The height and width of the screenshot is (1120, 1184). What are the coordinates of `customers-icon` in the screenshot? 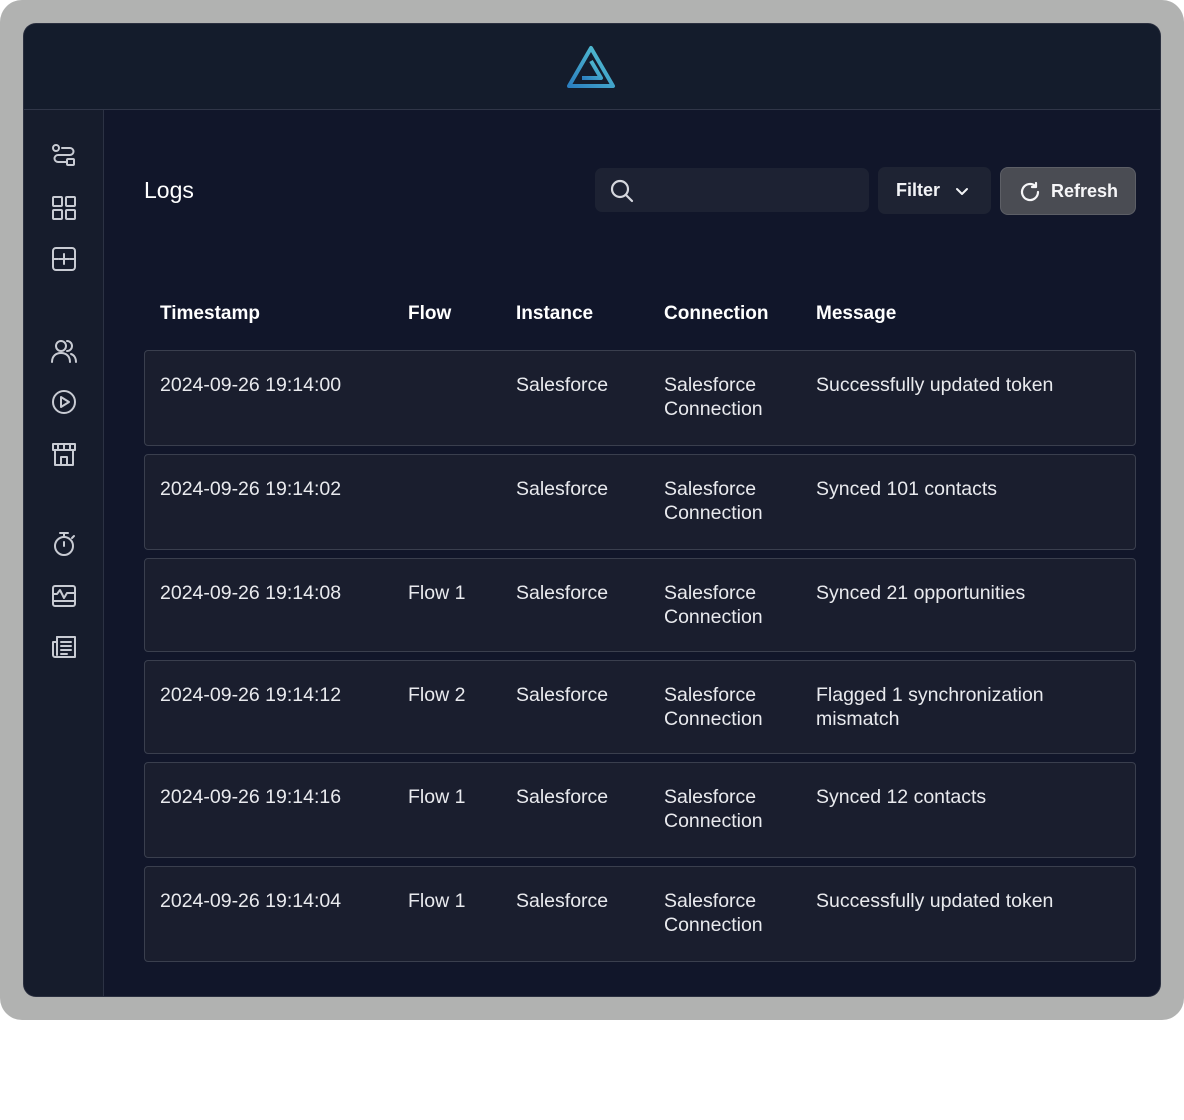 It's located at (64, 351).